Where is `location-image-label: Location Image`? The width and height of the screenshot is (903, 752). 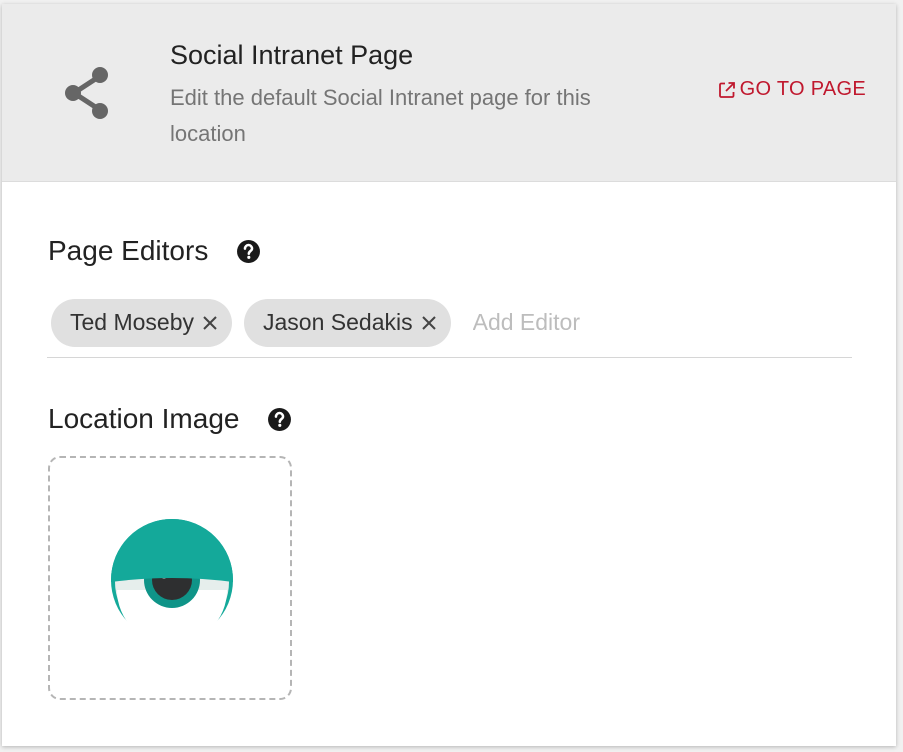
location-image-label: Location Image is located at coordinates (144, 418).